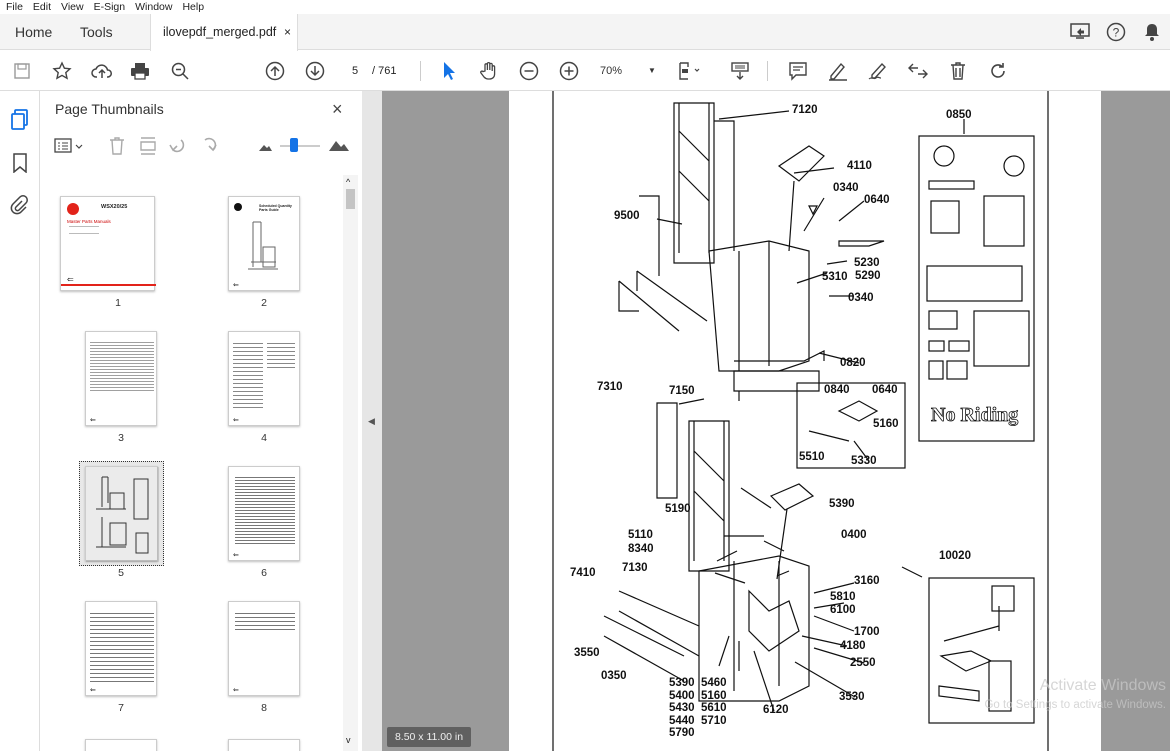 This screenshot has width=1170, height=751. What do you see at coordinates (108, 285) in the screenshot?
I see `thumb-footer-bar` at bounding box center [108, 285].